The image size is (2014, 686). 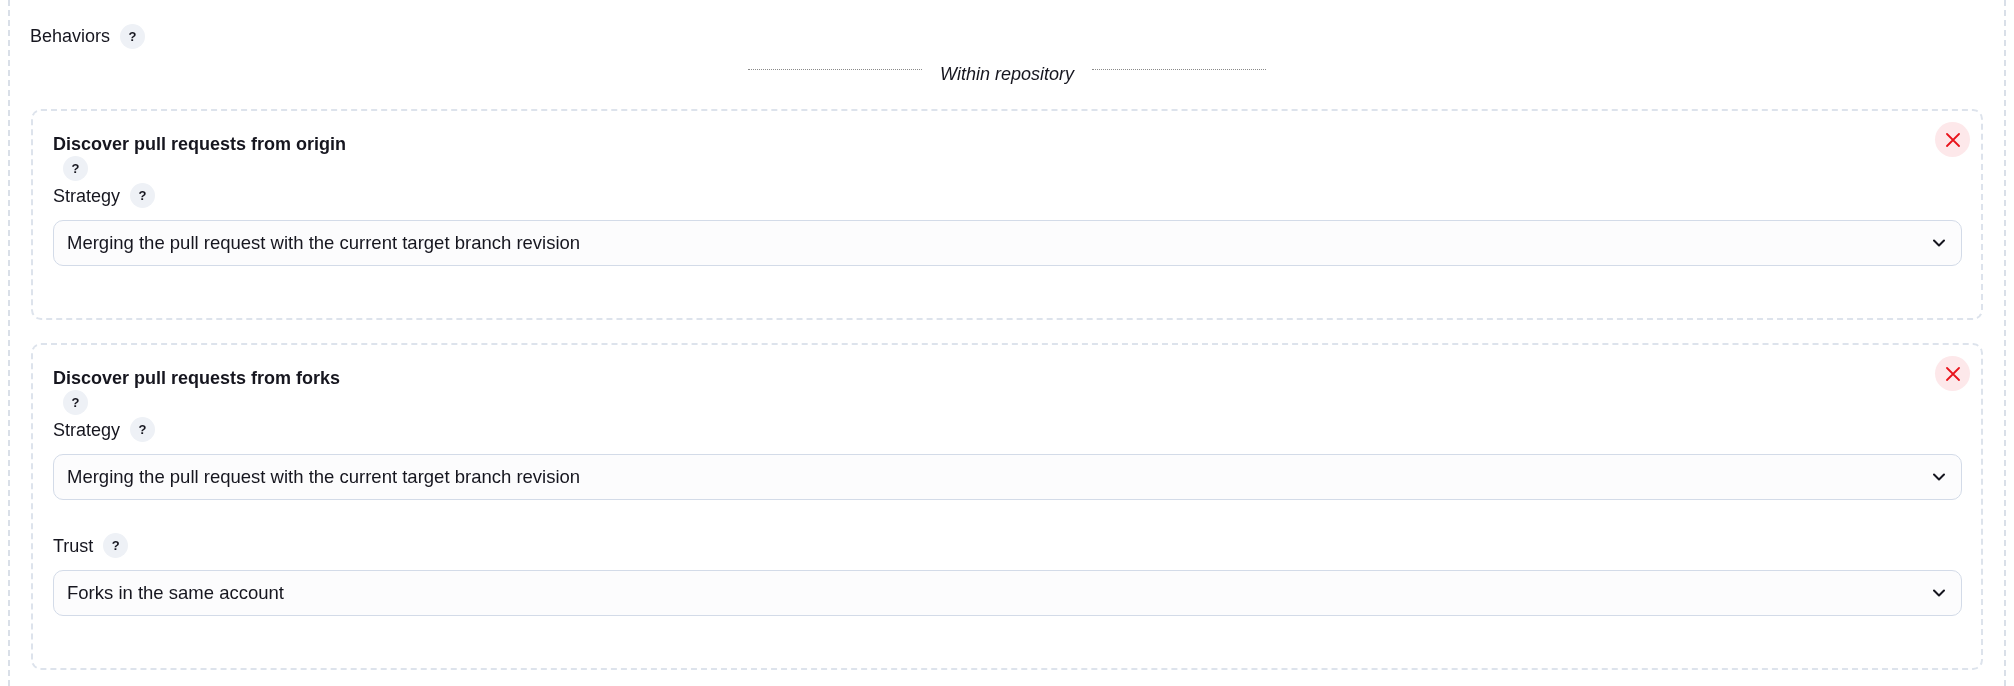 What do you see at coordinates (1007, 593) in the screenshot?
I see `select-field: Forks in the same account` at bounding box center [1007, 593].